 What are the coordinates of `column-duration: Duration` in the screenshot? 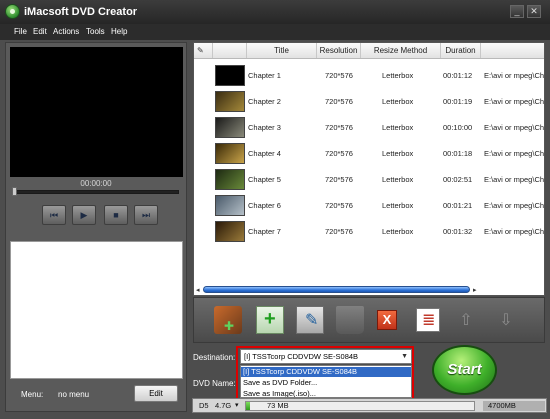 It's located at (461, 50).